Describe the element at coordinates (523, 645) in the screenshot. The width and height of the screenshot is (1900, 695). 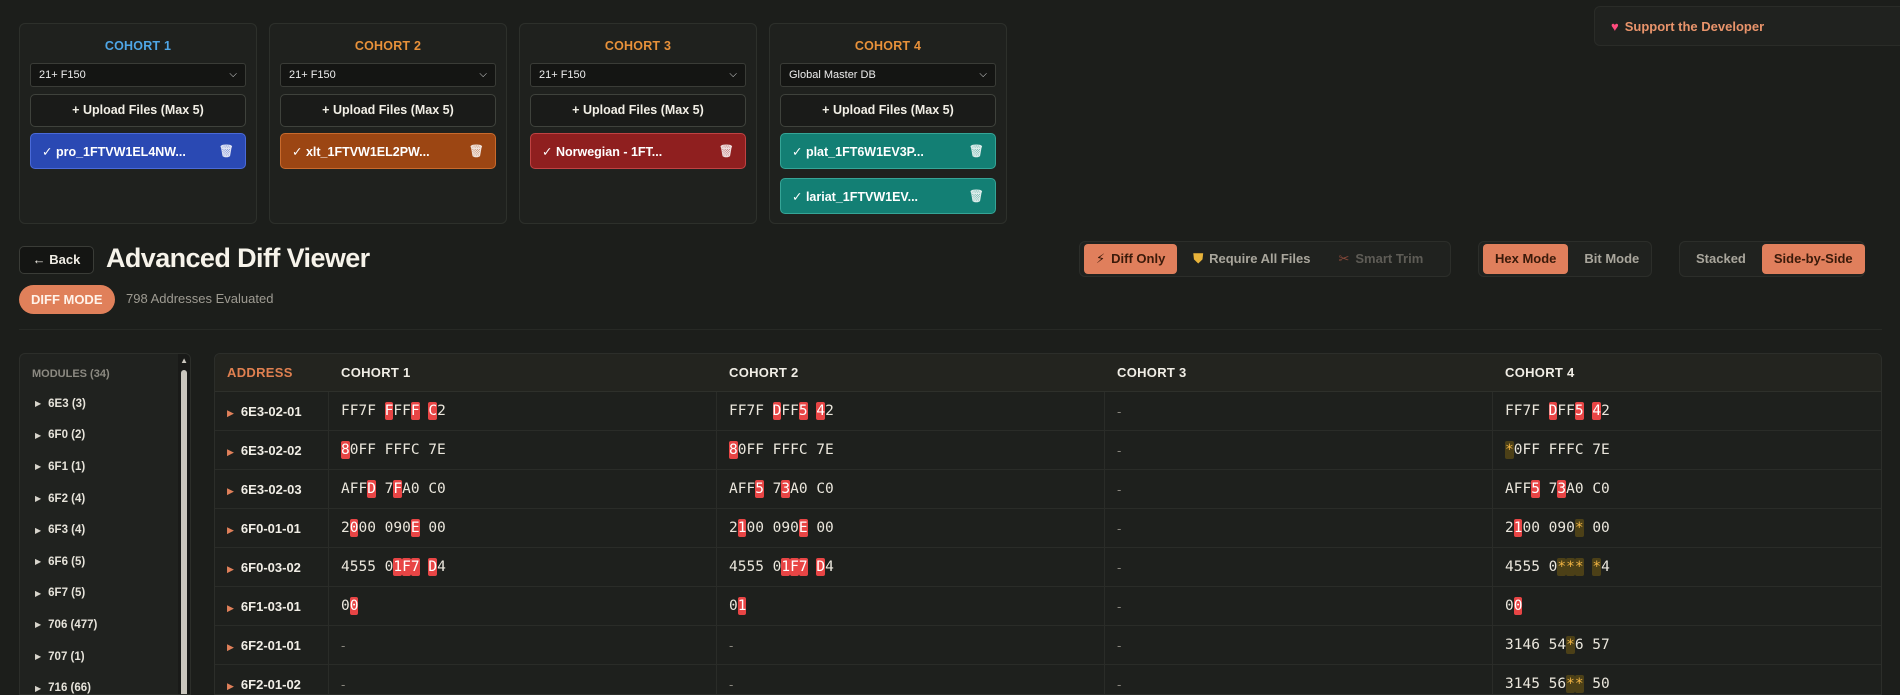
I see `cohort-1-value: -` at that location.